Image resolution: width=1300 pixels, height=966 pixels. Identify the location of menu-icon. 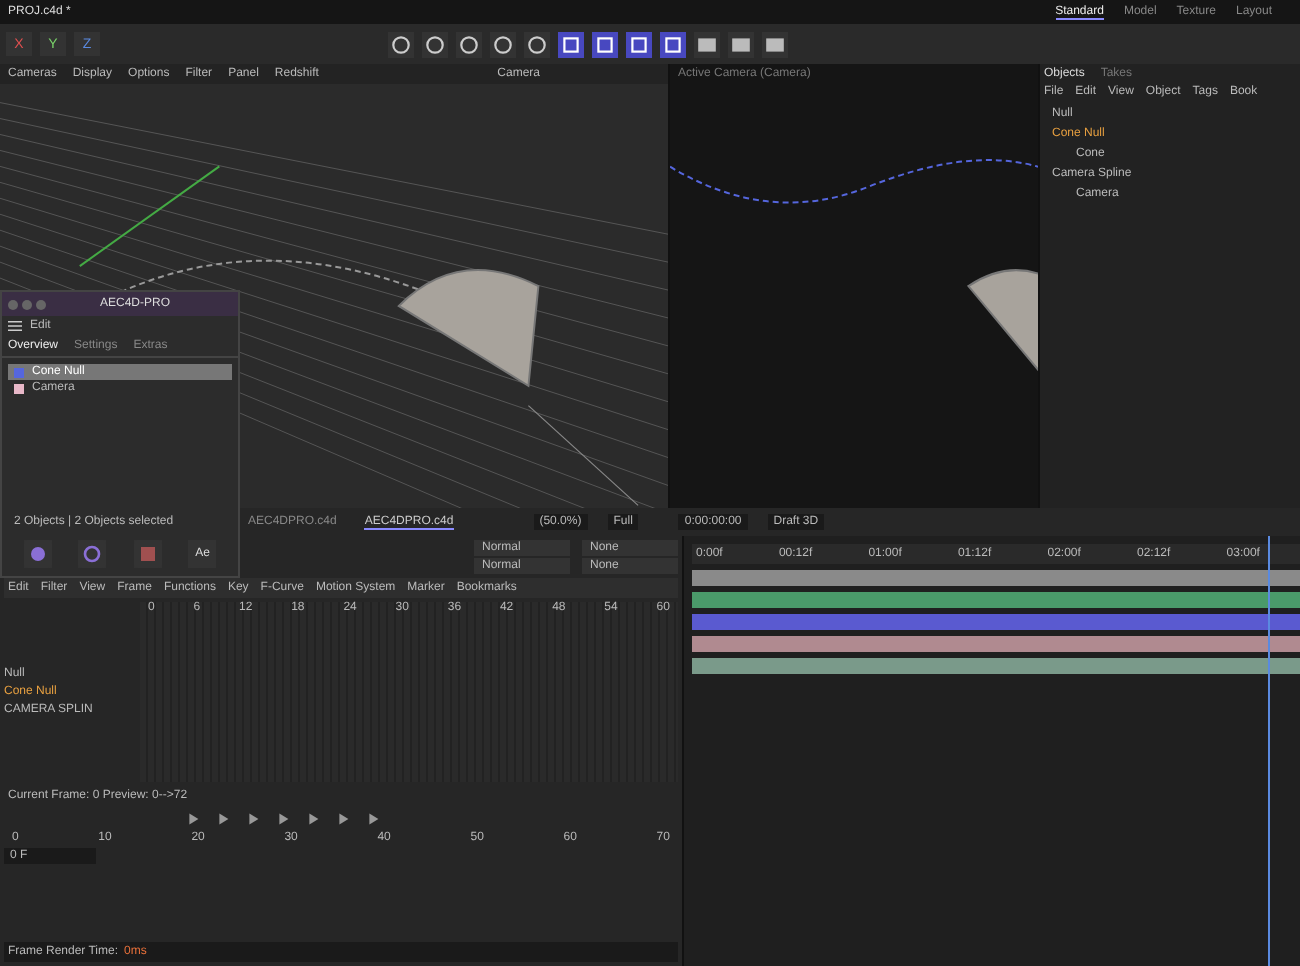
(15, 326).